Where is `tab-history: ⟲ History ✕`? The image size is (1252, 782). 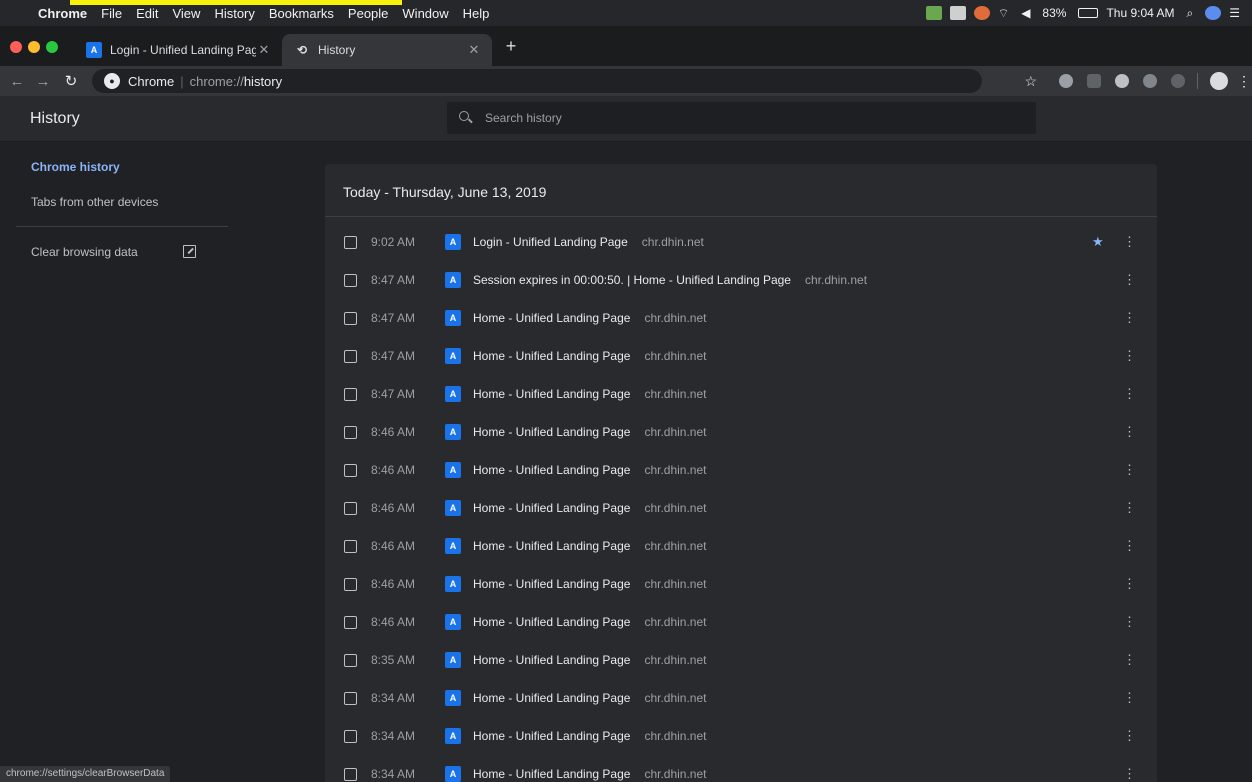
tab-history: ⟲ History ✕ is located at coordinates (387, 50).